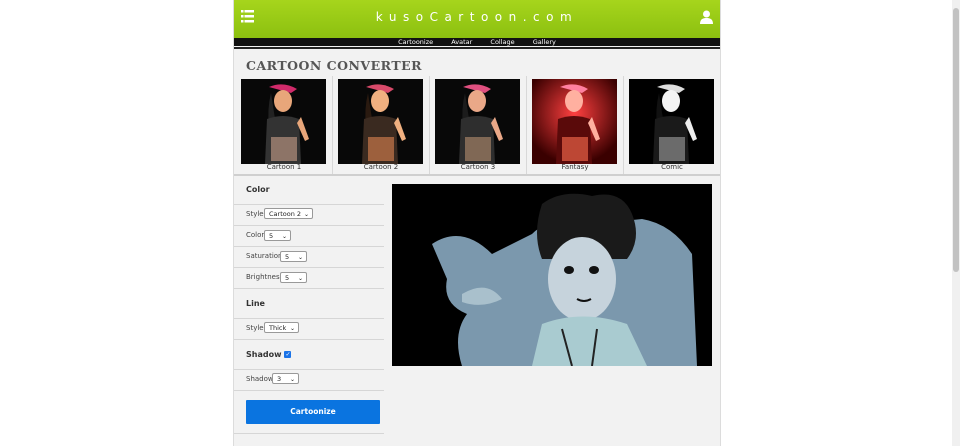 The height and width of the screenshot is (446, 960). Describe the element at coordinates (309, 278) in the screenshot. I see `brightness-row: Brightness 5 ⌄` at that location.